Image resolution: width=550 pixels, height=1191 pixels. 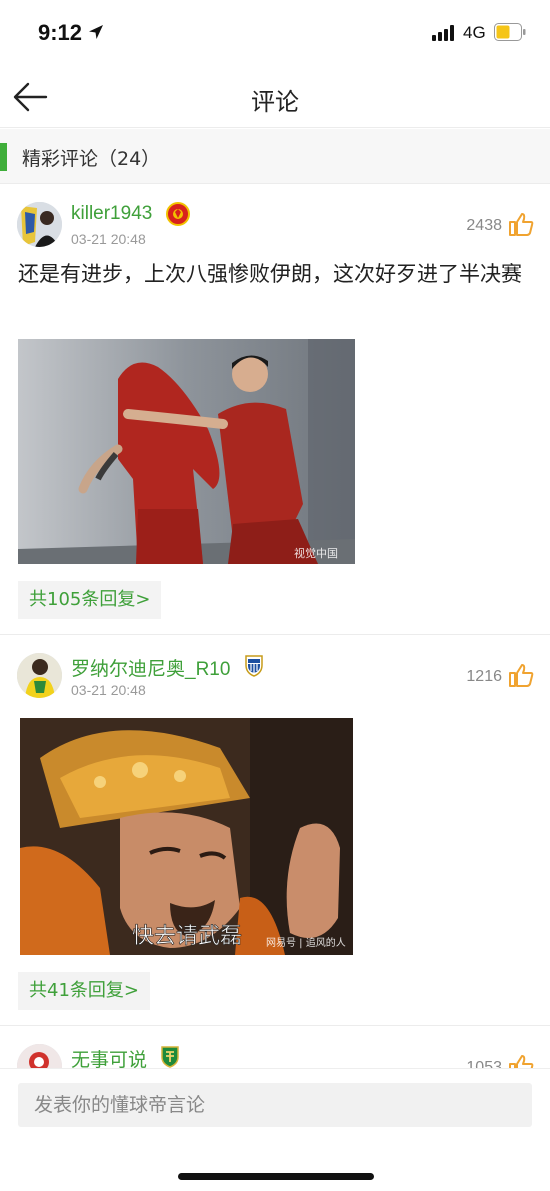 I want to click on battery-icon, so click(x=510, y=32).